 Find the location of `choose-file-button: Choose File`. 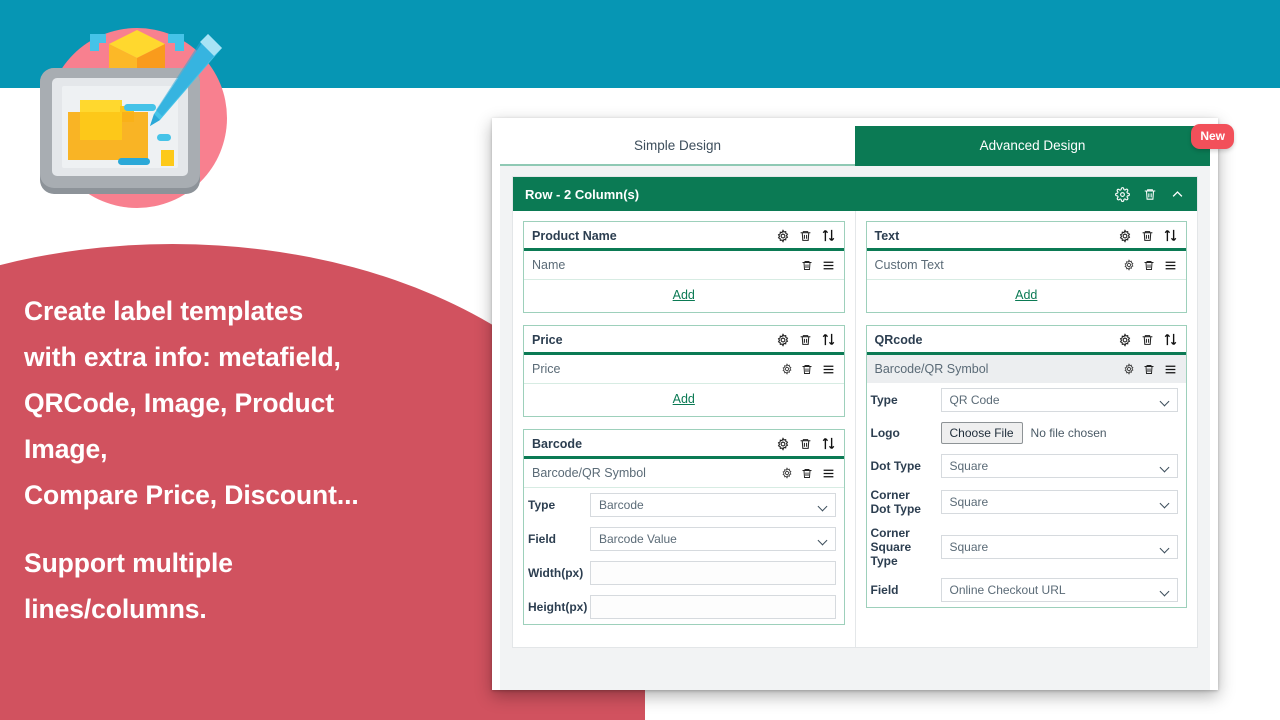

choose-file-button: Choose File is located at coordinates (981, 433).